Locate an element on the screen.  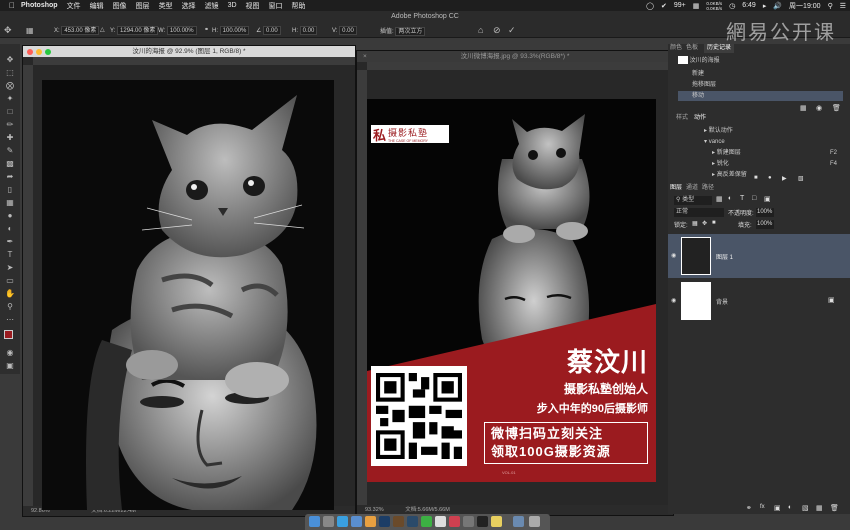
menu-edit: 编辑 is located at coordinates (97, 6).